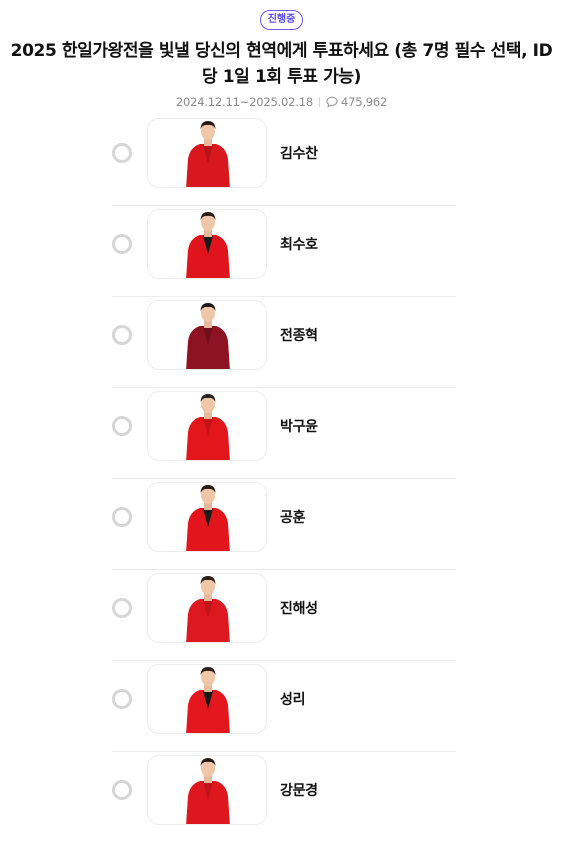  I want to click on candidate-item: 진해성, so click(284, 615).